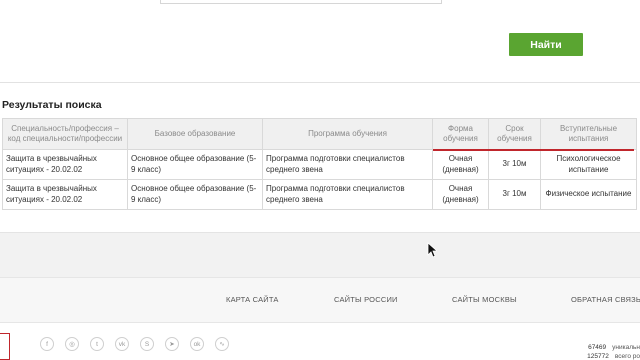 This screenshot has height=360, width=640. Describe the element at coordinates (533, 150) in the screenshot. I see `header-accent-underline` at that location.